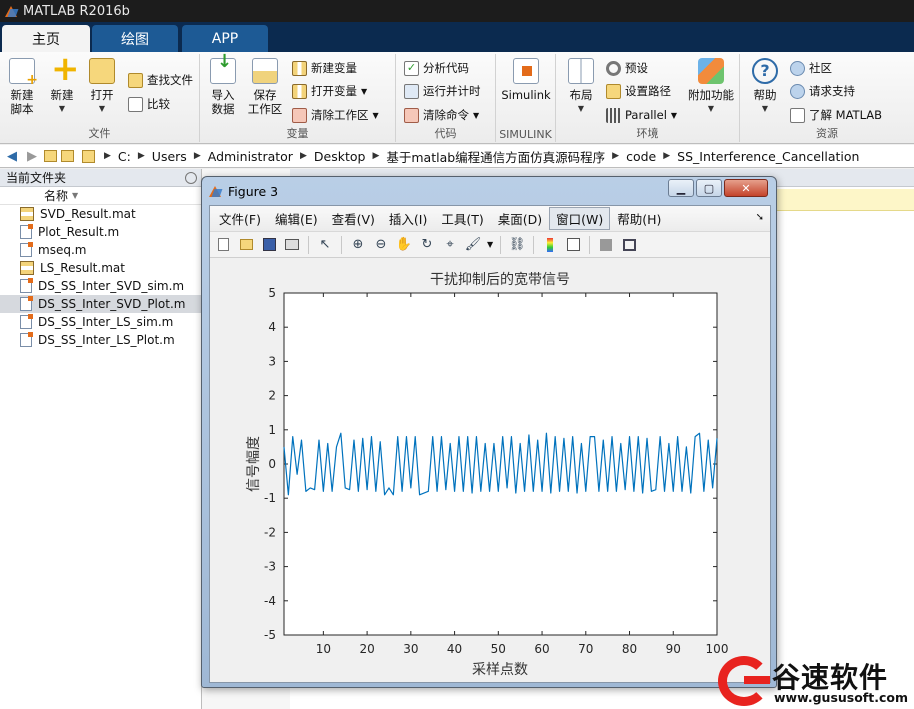 The image size is (914, 709). Describe the element at coordinates (22, 86) in the screenshot. I see `new-script-button: + 新建 脚本` at that location.